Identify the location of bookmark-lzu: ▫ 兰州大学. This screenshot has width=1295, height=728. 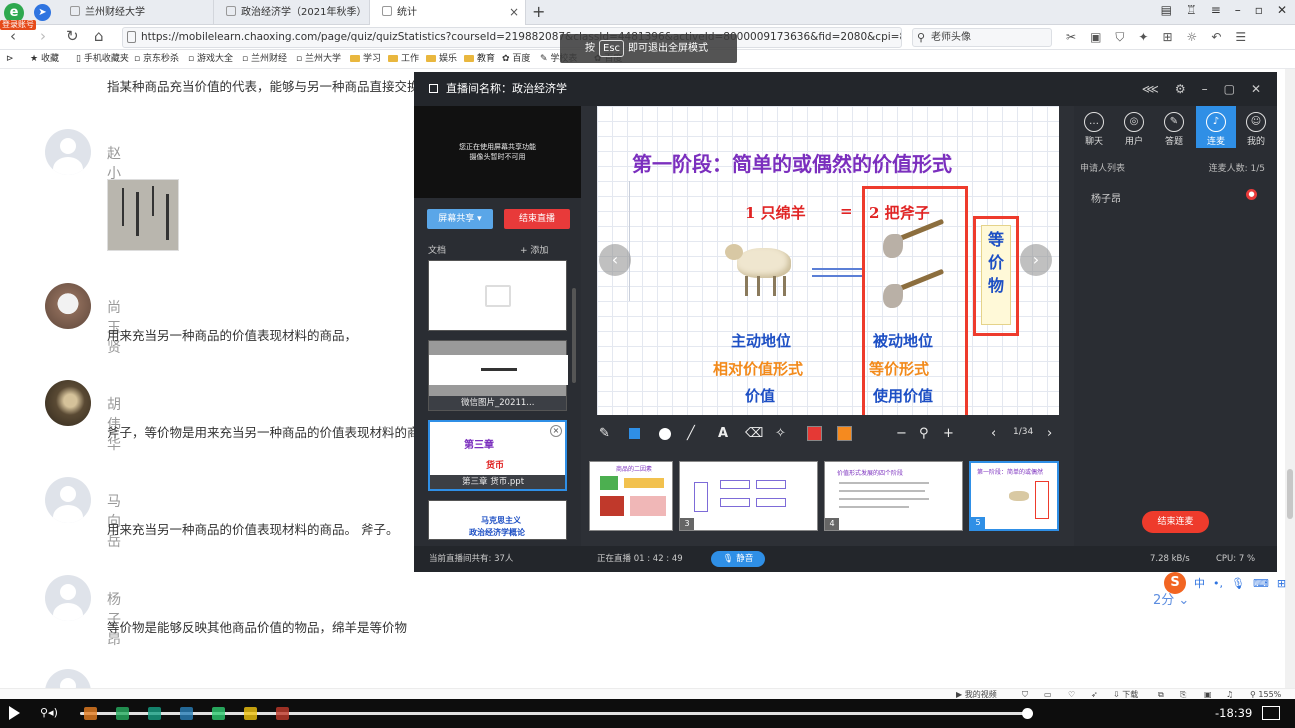
(318, 59).